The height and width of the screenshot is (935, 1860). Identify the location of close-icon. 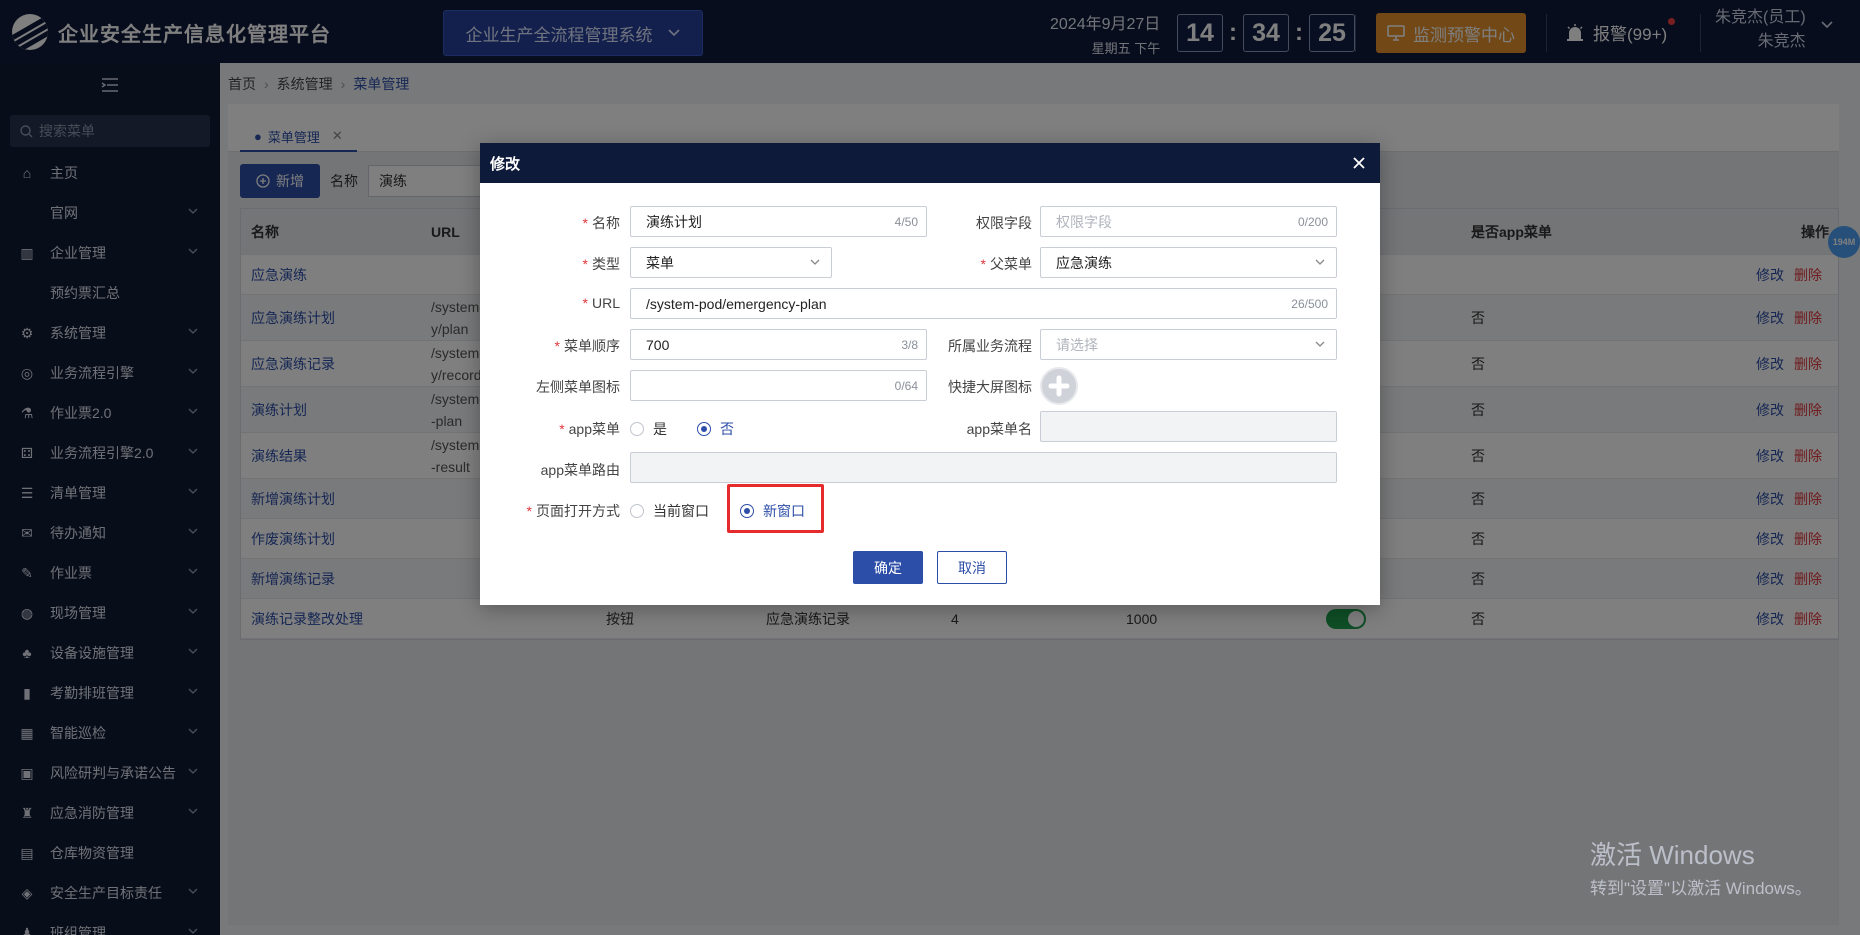
(1359, 163).